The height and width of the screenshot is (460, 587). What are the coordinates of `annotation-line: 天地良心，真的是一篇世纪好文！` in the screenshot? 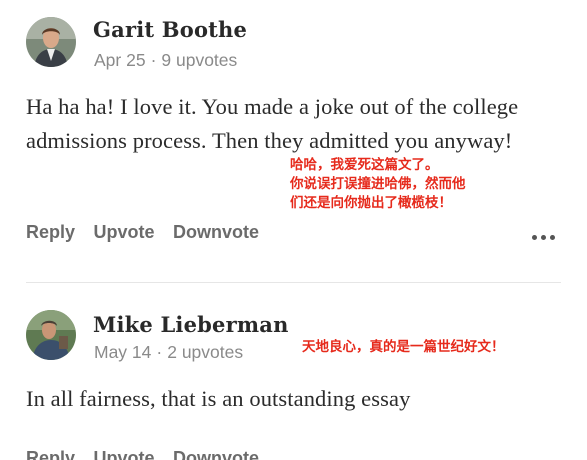 It's located at (403, 347).